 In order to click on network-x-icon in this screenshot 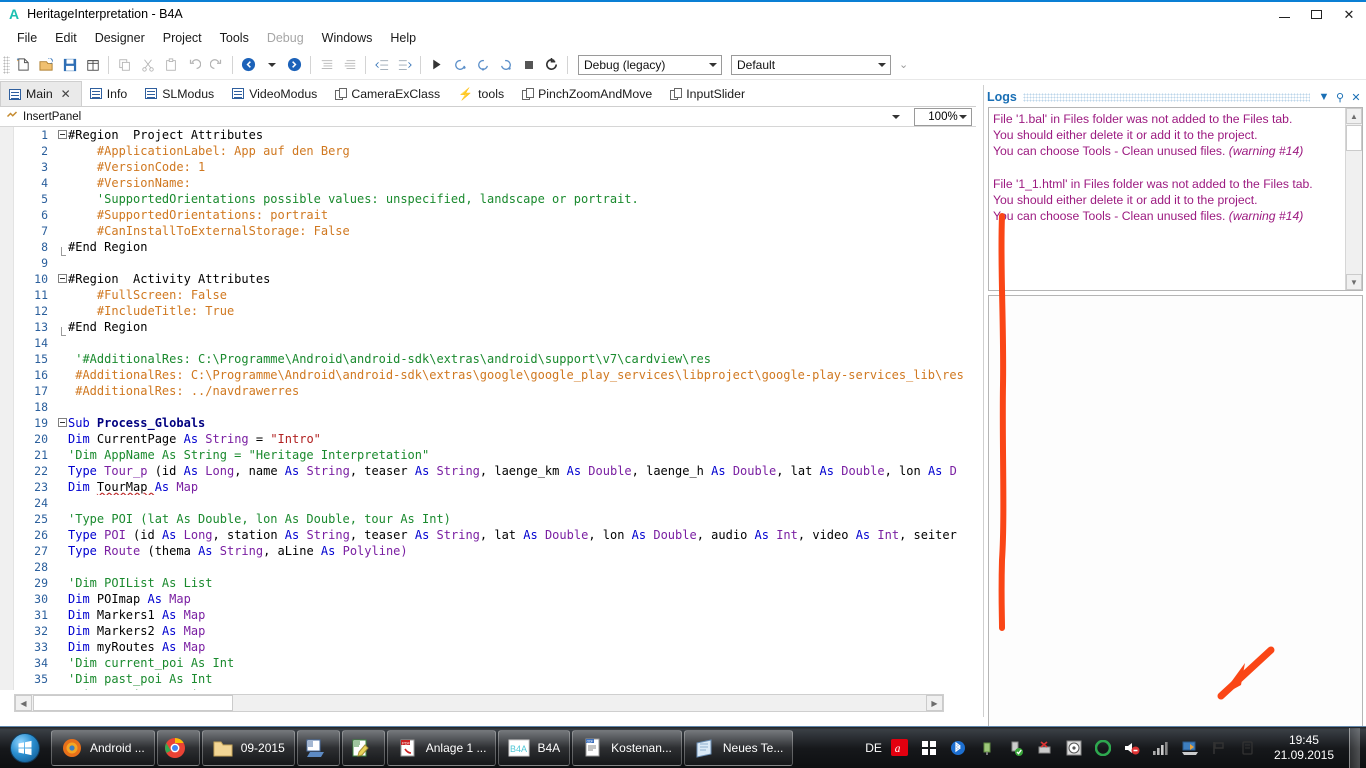, I will do `click(1045, 748)`.